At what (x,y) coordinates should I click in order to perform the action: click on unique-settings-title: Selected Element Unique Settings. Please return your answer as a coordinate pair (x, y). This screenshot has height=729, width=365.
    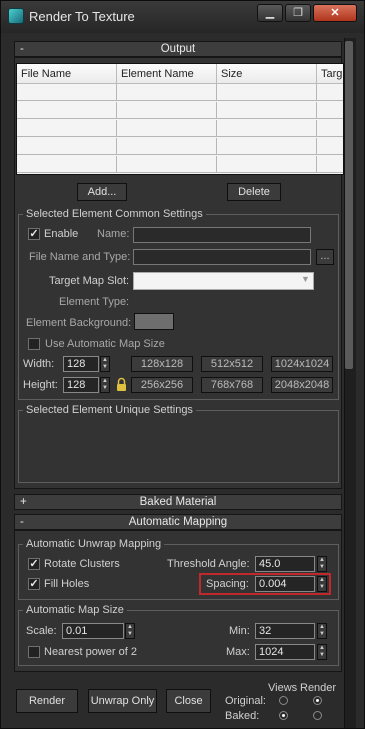
    Looking at the image, I should click on (109, 410).